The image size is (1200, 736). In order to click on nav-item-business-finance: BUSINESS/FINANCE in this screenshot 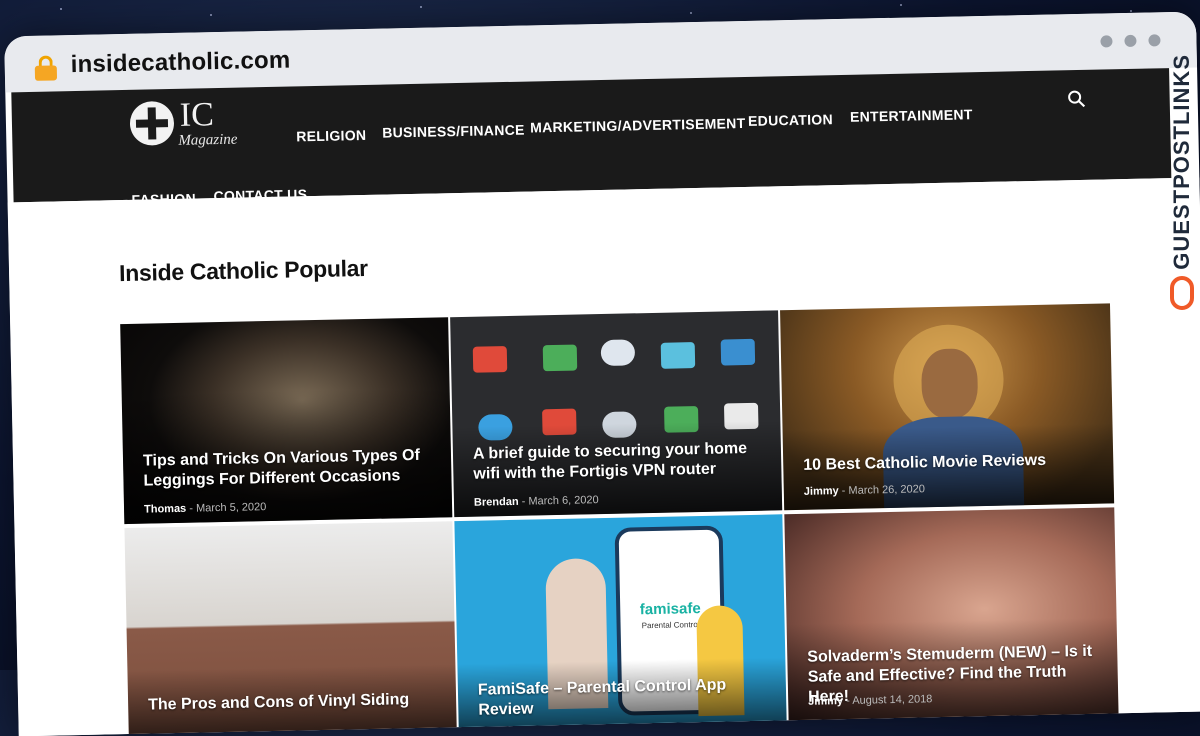, I will do `click(453, 131)`.